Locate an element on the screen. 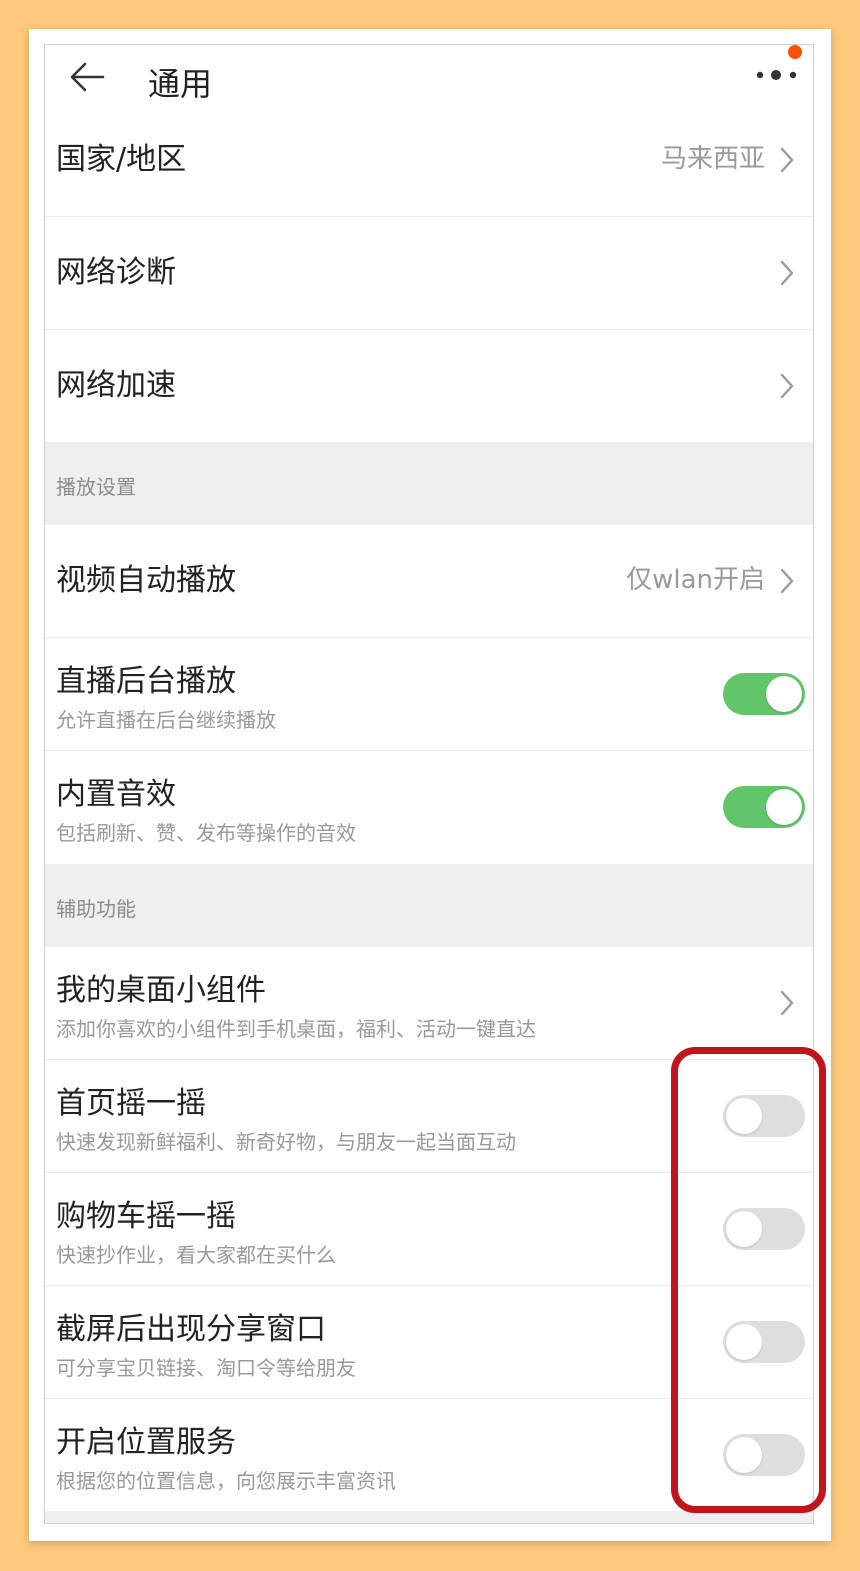 Image resolution: width=860 pixels, height=1571 pixels. row-builtin-sound: 内置音效 包括刷新、赞、发布等操作的音效 is located at coordinates (429, 807).